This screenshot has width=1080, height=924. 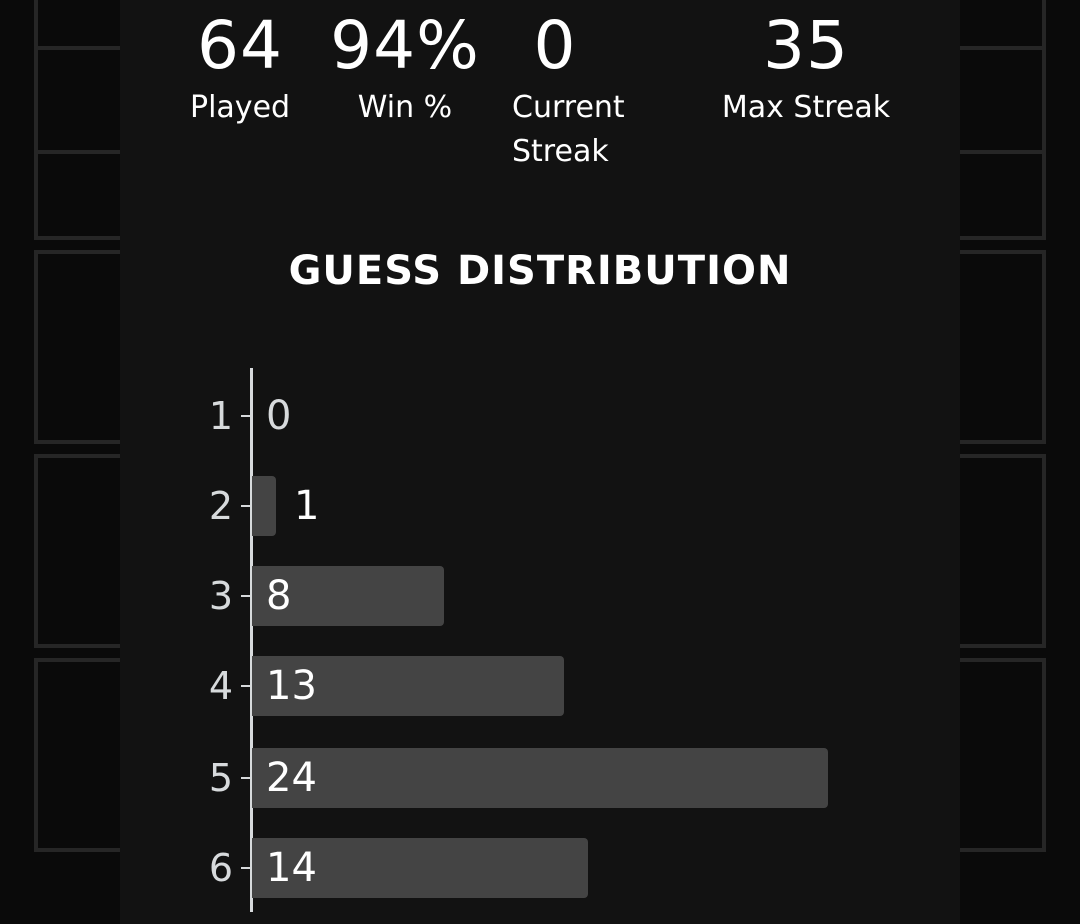 What do you see at coordinates (540, 416) in the screenshot?
I see `distribution-row-1: 10` at bounding box center [540, 416].